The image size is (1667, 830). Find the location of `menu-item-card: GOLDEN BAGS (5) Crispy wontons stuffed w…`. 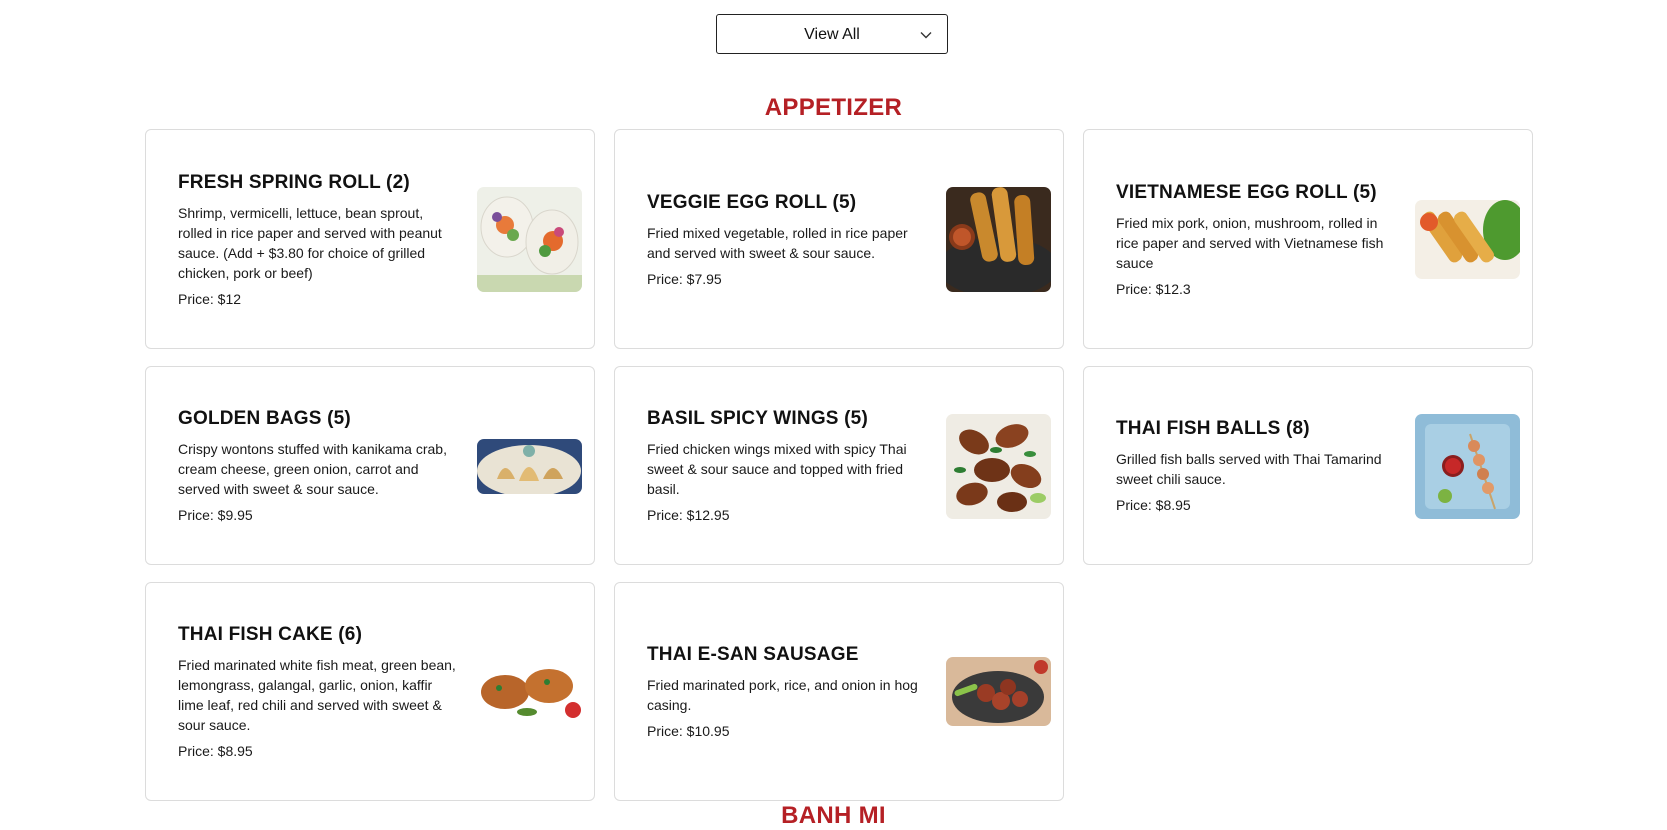

menu-item-card: GOLDEN BAGS (5) Crispy wontons stuffed w… is located at coordinates (370, 465).